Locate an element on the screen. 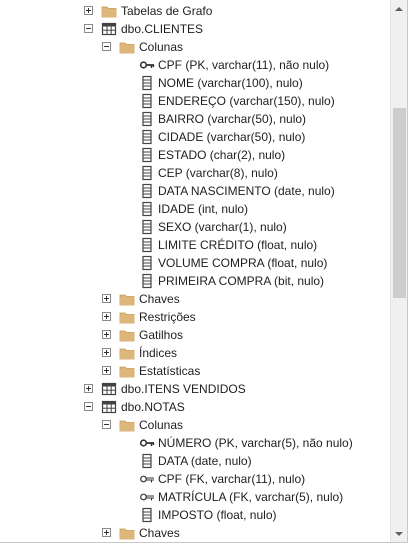 This screenshot has height=543, width=408. scroll-up-arrow-icon is located at coordinates (399, 8).